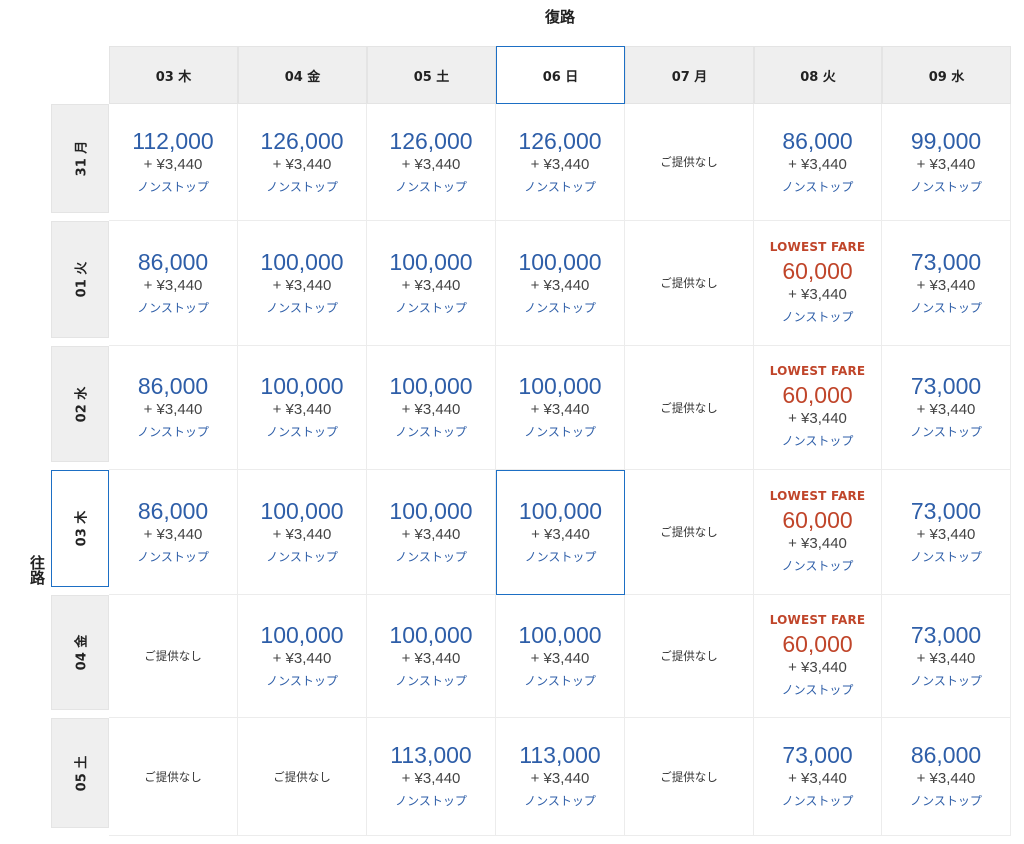 This screenshot has width=1024, height=844. I want to click on fare-price: 99,000, so click(946, 140).